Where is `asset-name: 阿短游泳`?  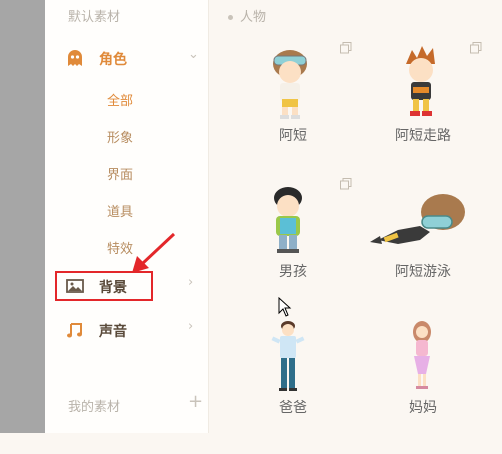
asset-name: 阿短游泳 is located at coordinates (423, 272).